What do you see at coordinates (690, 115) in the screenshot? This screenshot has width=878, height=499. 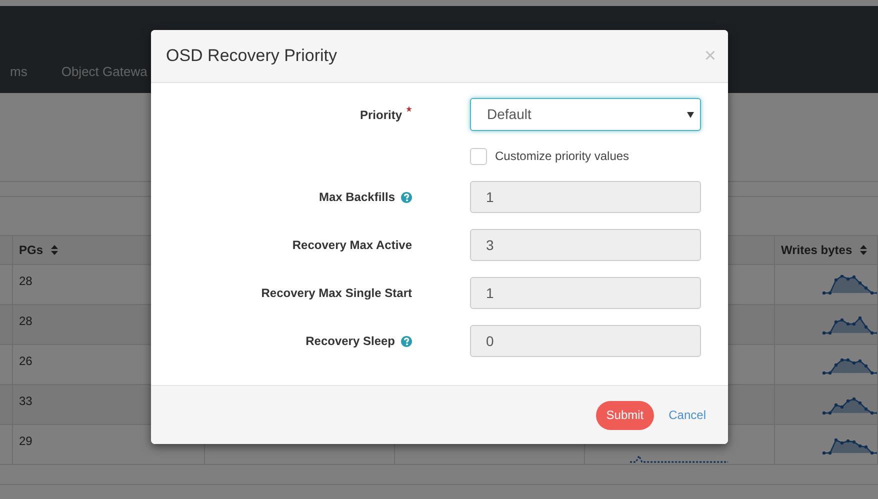 I see `caret-icon` at bounding box center [690, 115].